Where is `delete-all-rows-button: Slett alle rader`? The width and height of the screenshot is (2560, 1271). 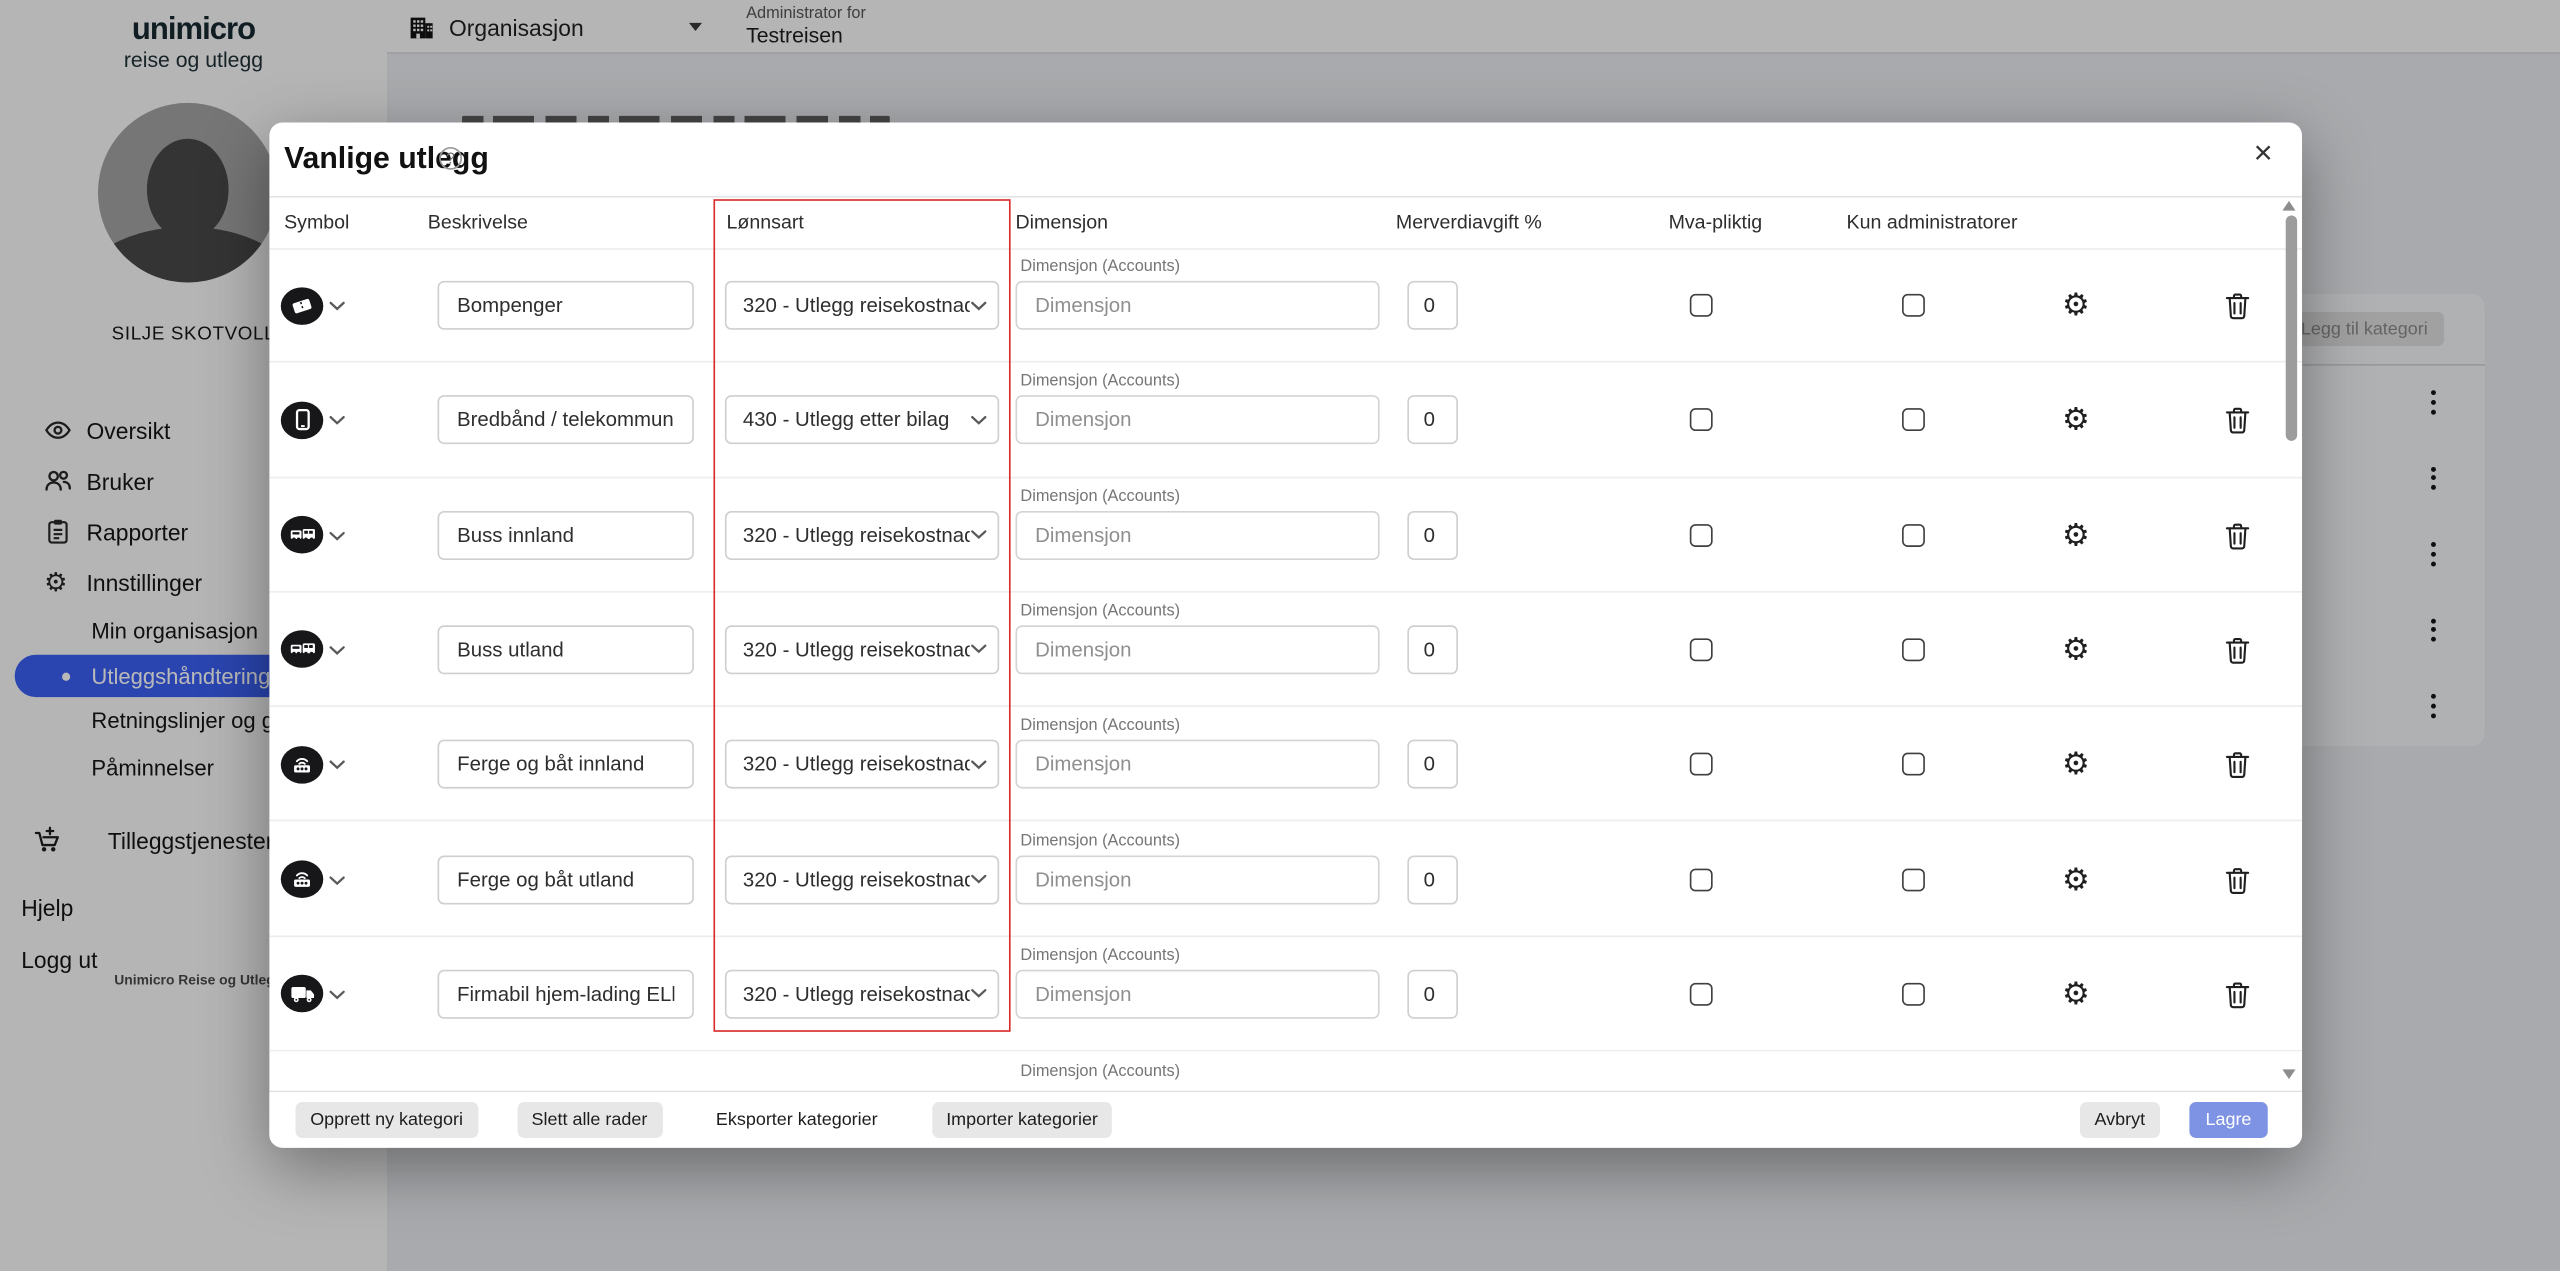 delete-all-rows-button: Slett alle rader is located at coordinates (589, 1120).